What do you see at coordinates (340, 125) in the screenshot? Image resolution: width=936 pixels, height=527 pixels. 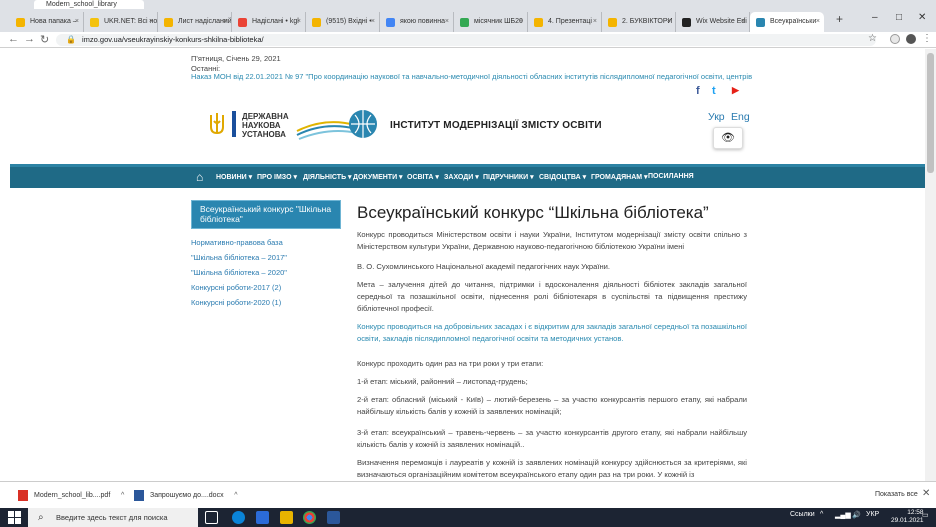 I see `imzo-logo-icon` at bounding box center [340, 125].